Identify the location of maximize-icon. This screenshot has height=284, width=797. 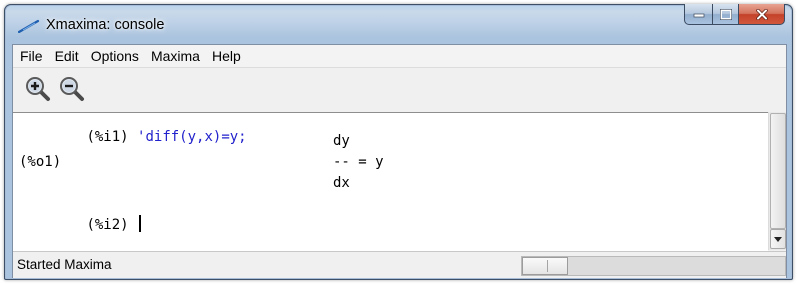
(725, 14).